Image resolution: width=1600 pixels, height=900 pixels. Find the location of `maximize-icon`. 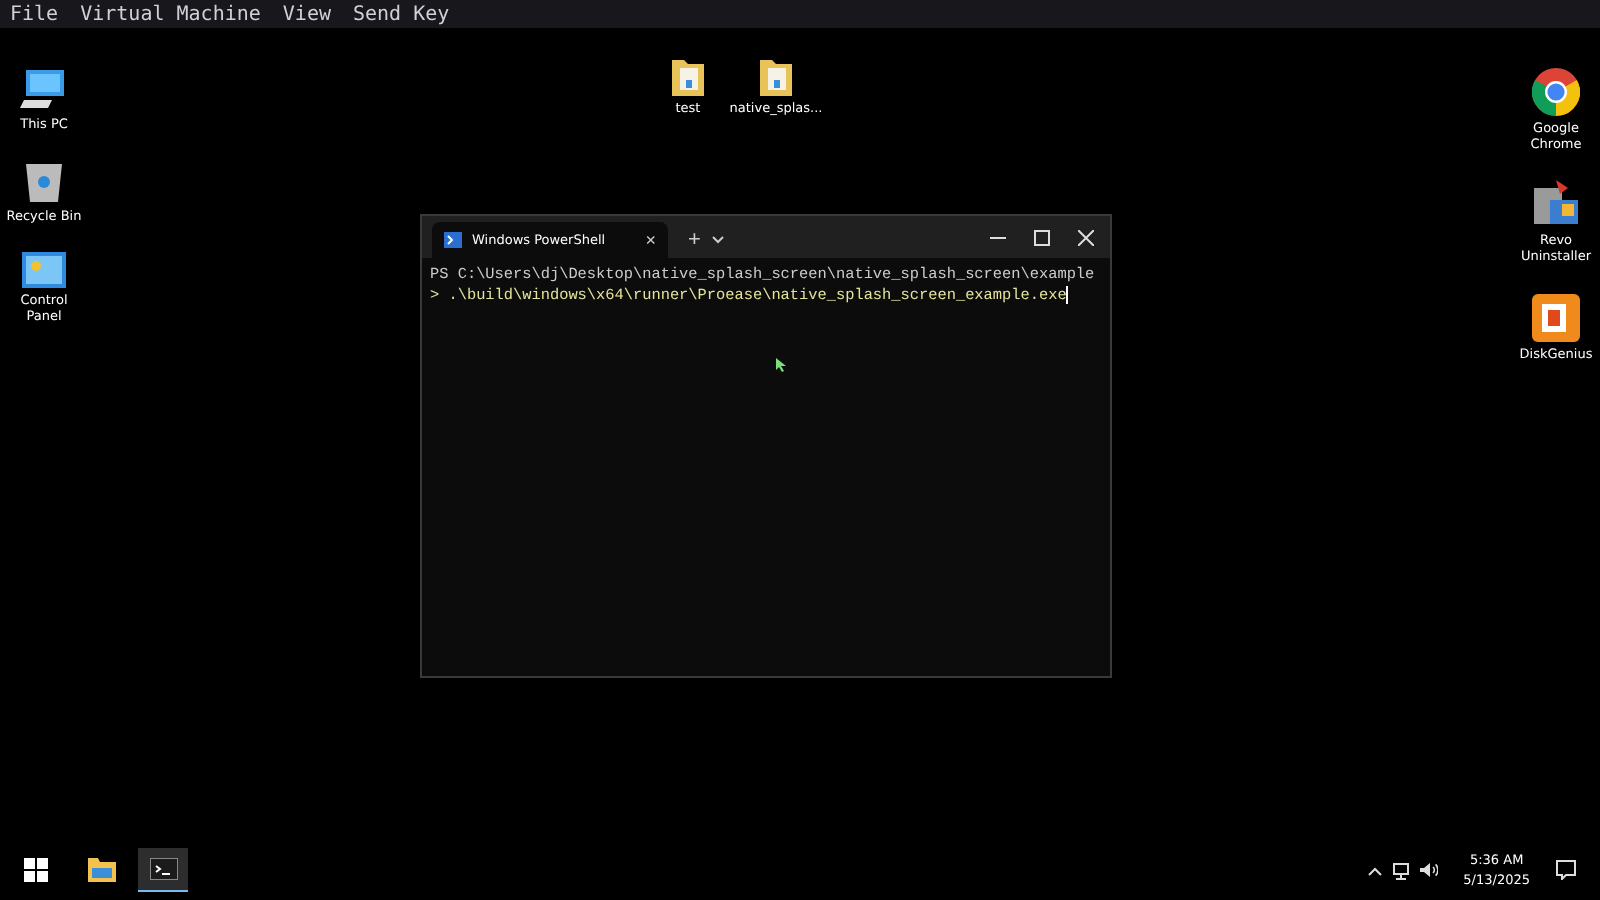

maximize-icon is located at coordinates (1042, 237).